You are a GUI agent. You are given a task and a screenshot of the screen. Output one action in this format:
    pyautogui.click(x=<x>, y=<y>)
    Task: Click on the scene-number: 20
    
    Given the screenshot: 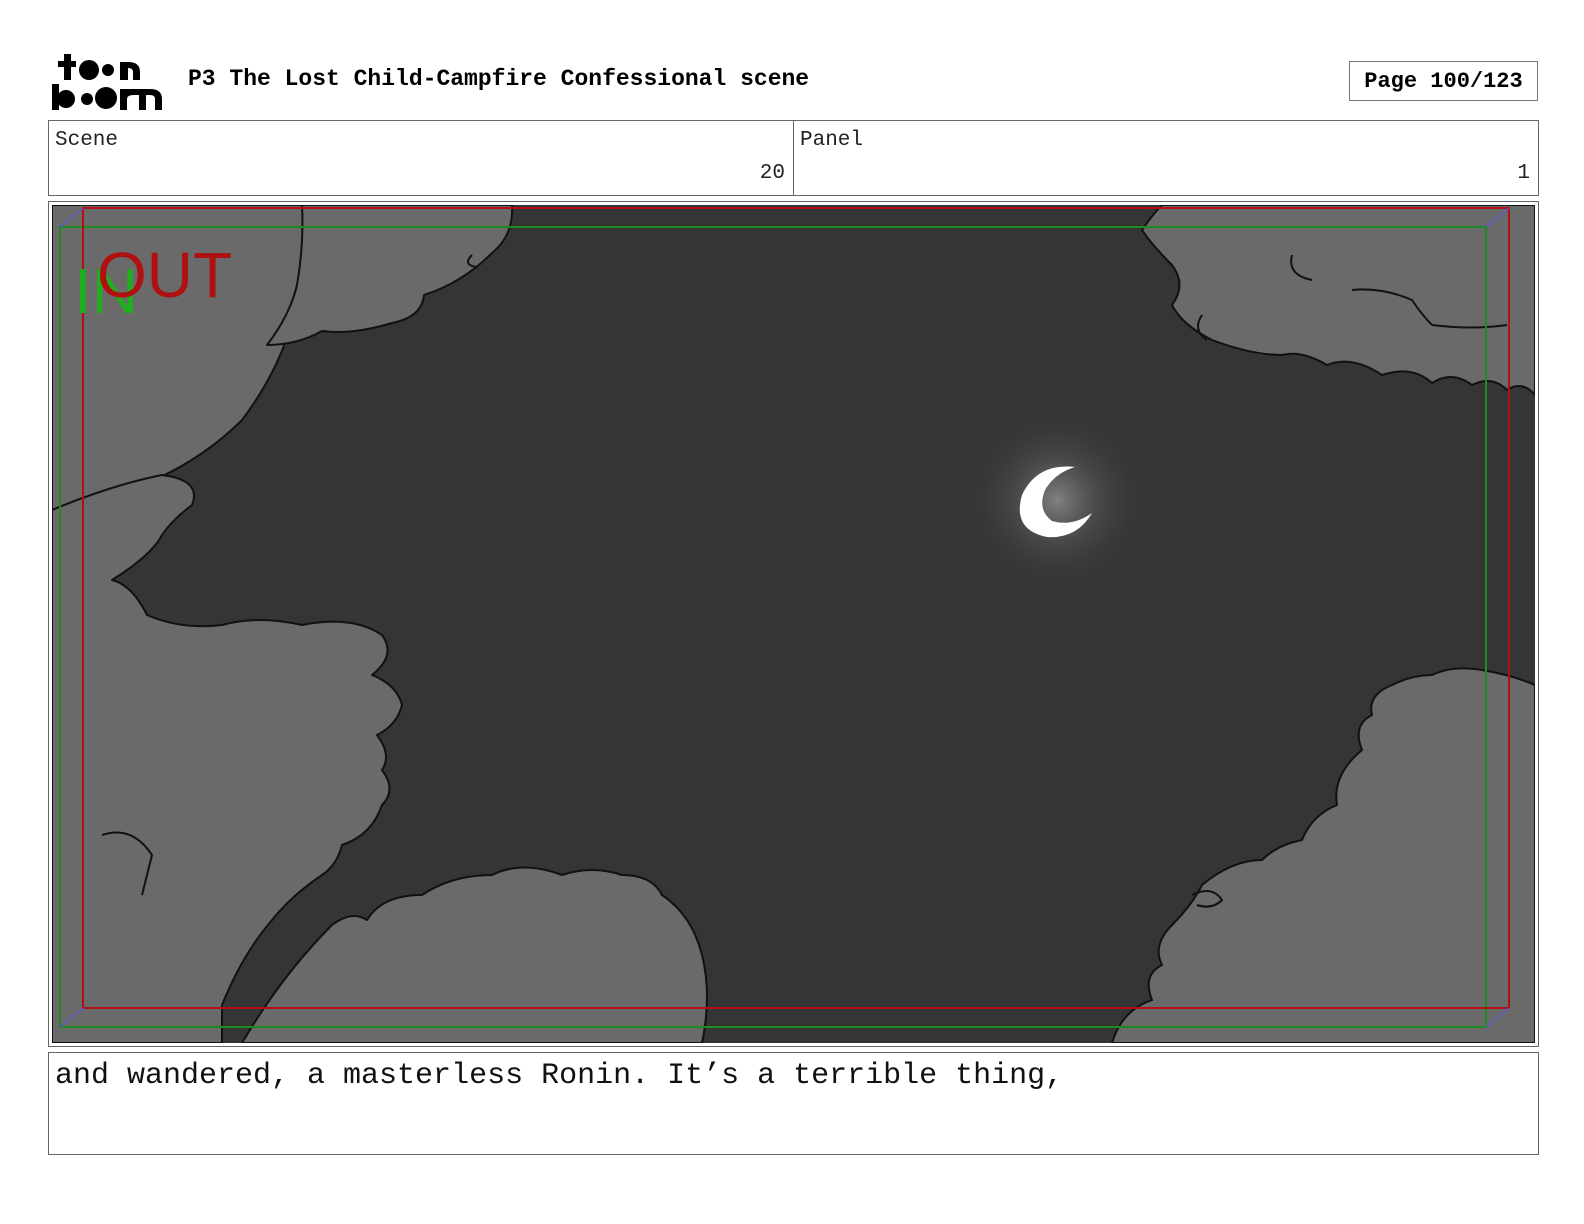 What is the action you would take?
    pyautogui.click(x=772, y=173)
    